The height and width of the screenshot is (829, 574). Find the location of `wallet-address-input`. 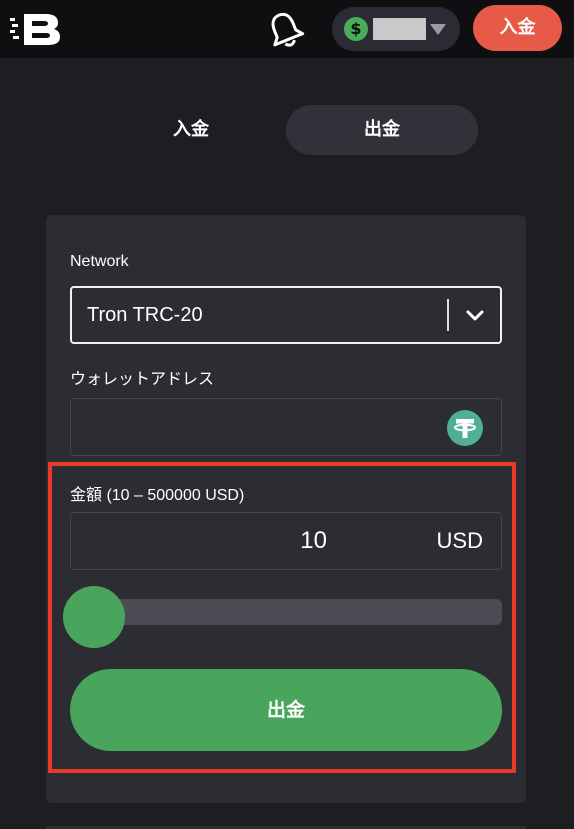

wallet-address-input is located at coordinates (286, 427).